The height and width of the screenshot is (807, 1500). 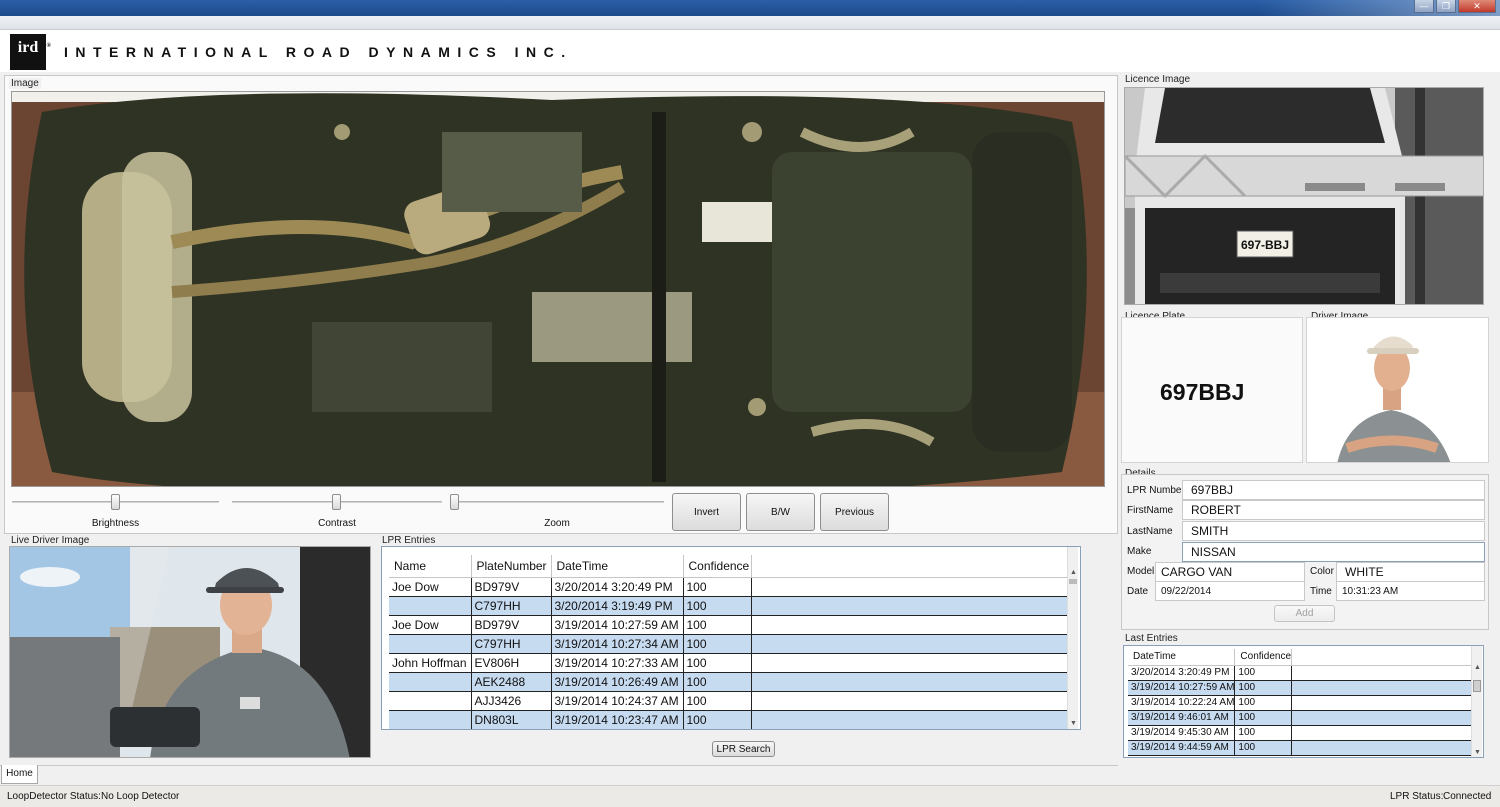 I want to click on live-driver-image, so click(x=190, y=652).